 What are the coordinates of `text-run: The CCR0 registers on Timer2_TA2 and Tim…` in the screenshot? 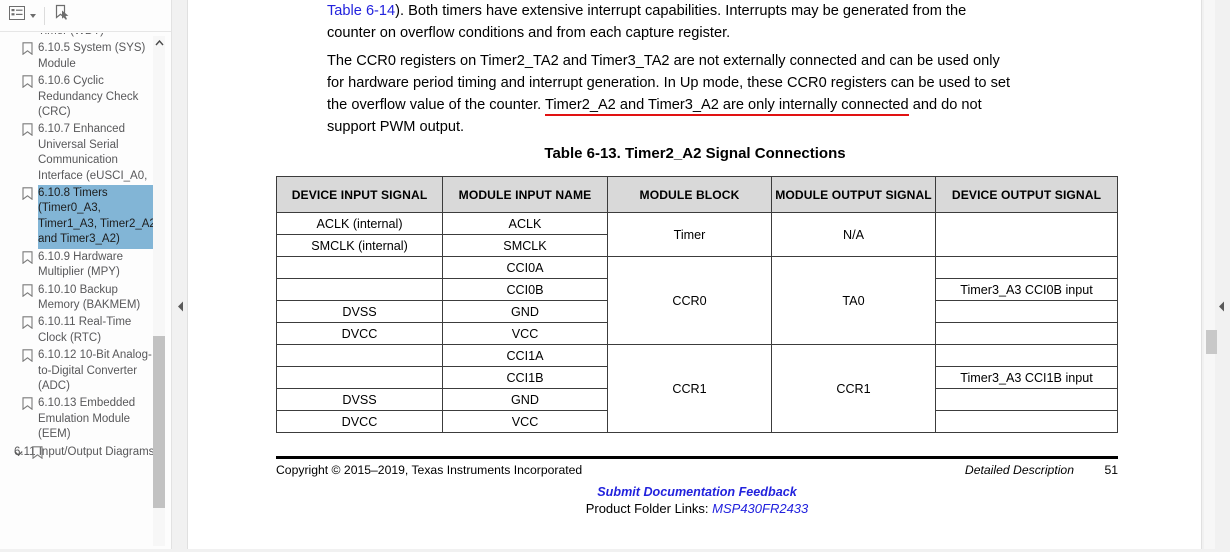 It's located at (663, 61).